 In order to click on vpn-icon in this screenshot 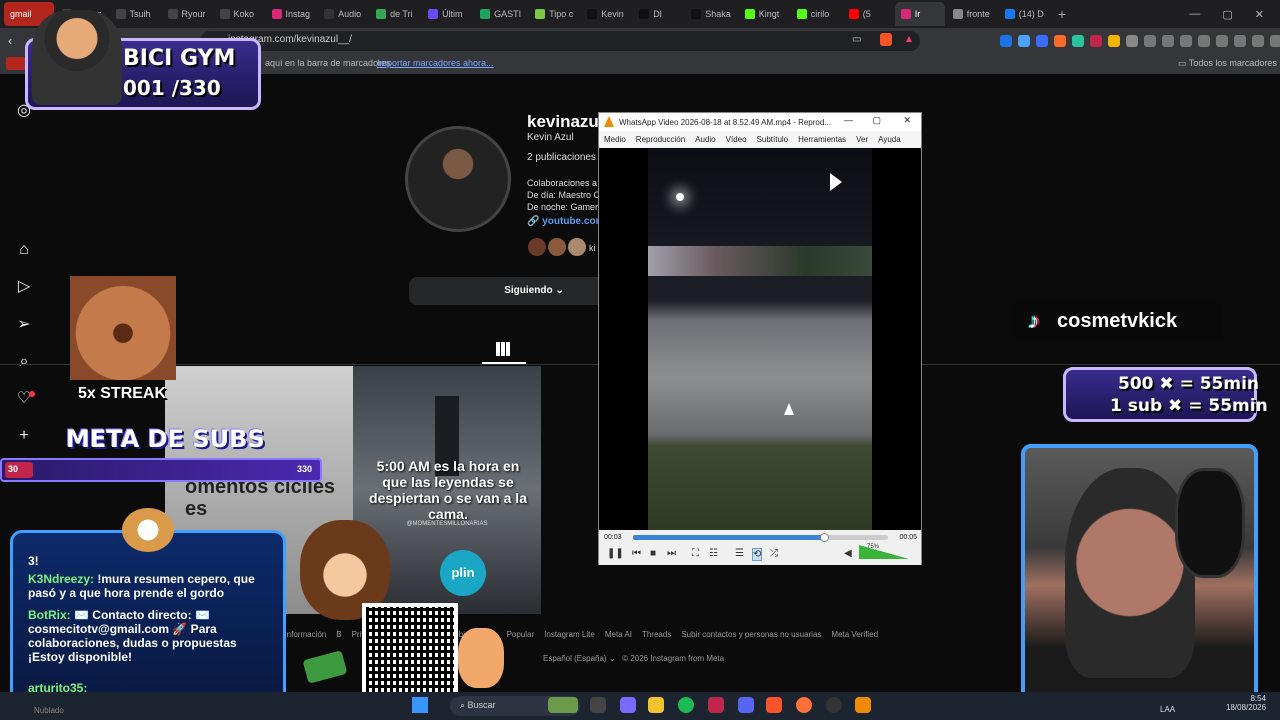, I will do `click(1258, 41)`.